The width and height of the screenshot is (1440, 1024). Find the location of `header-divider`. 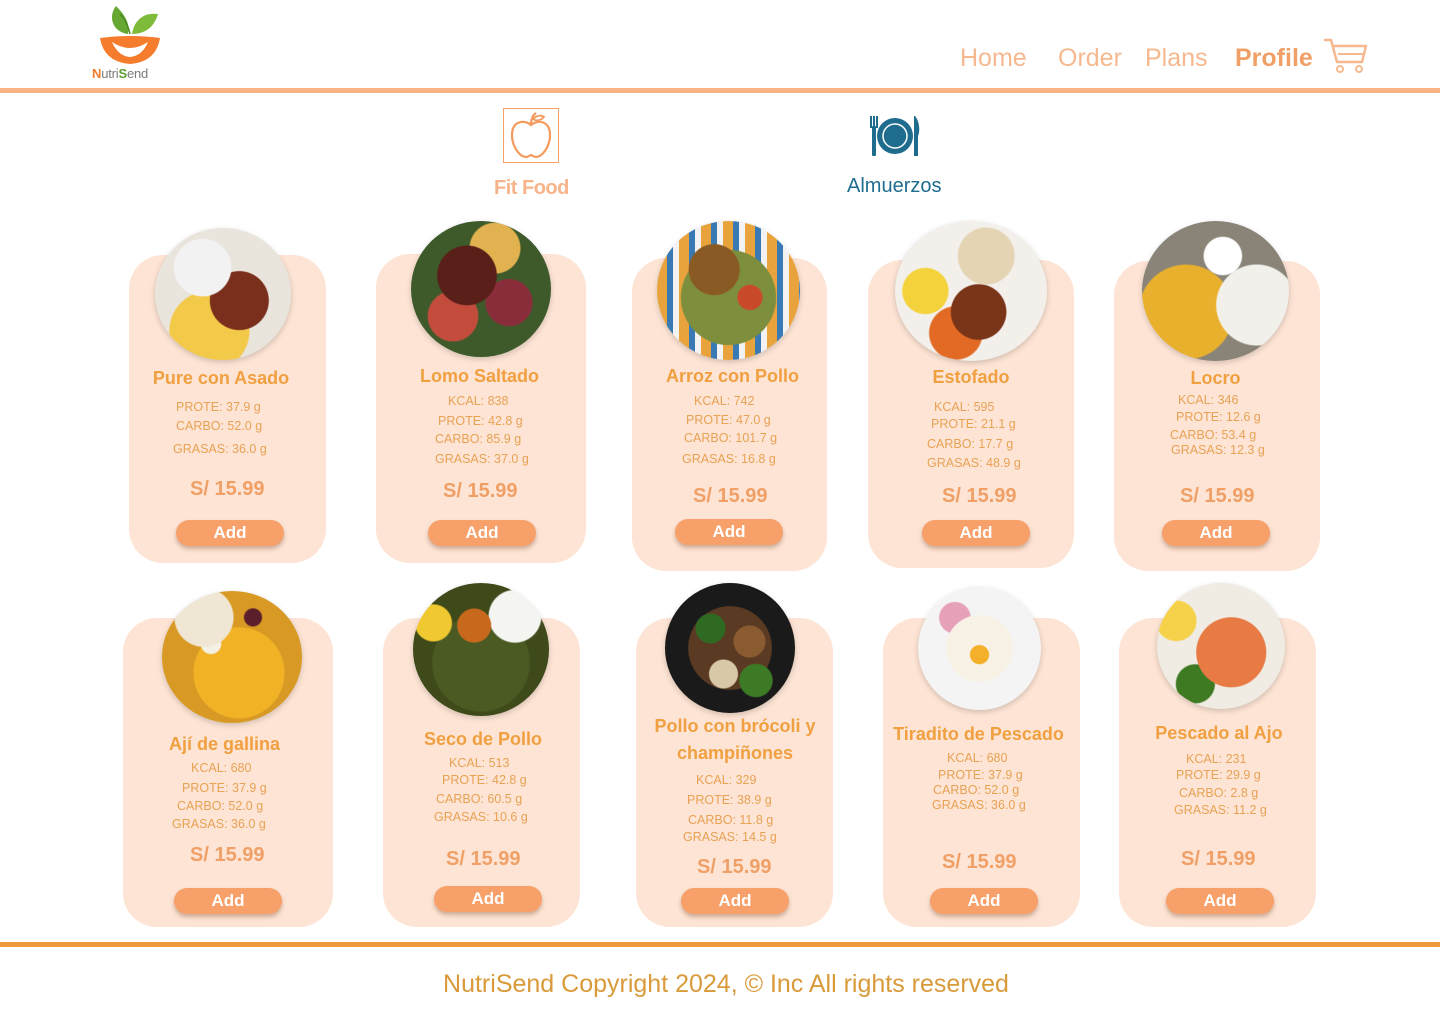

header-divider is located at coordinates (720, 90).